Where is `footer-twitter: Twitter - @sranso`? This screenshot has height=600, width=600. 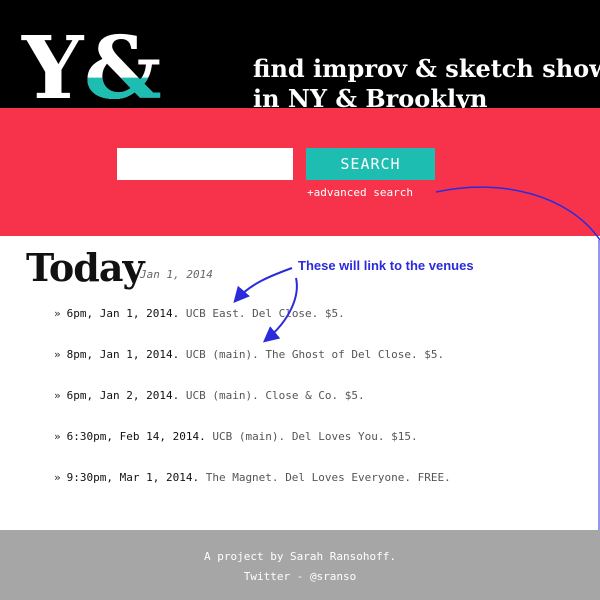
footer-twitter: Twitter - @sranso is located at coordinates (300, 576).